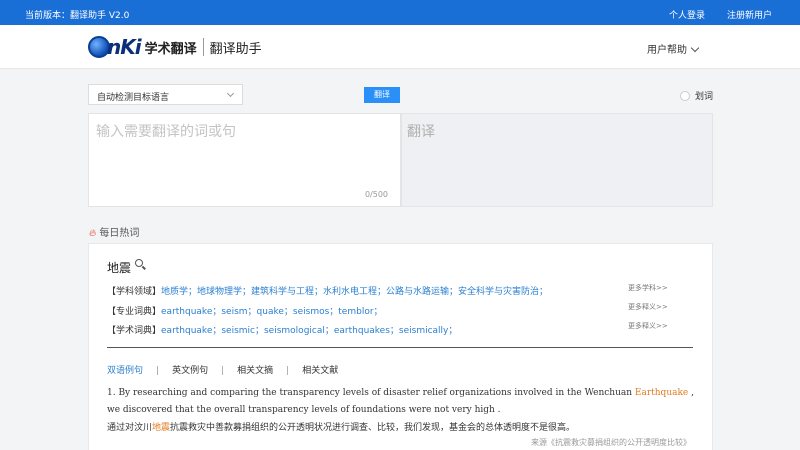  What do you see at coordinates (648, 288) in the screenshot?
I see `more-subjects-link: 更多学科>>` at bounding box center [648, 288].